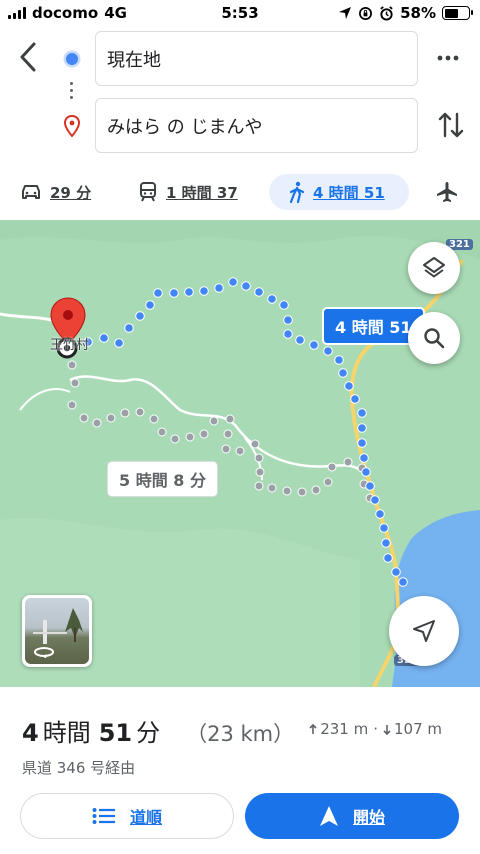  I want to click on route-callout-alternate-text: 5 時間 8 分, so click(162, 480).